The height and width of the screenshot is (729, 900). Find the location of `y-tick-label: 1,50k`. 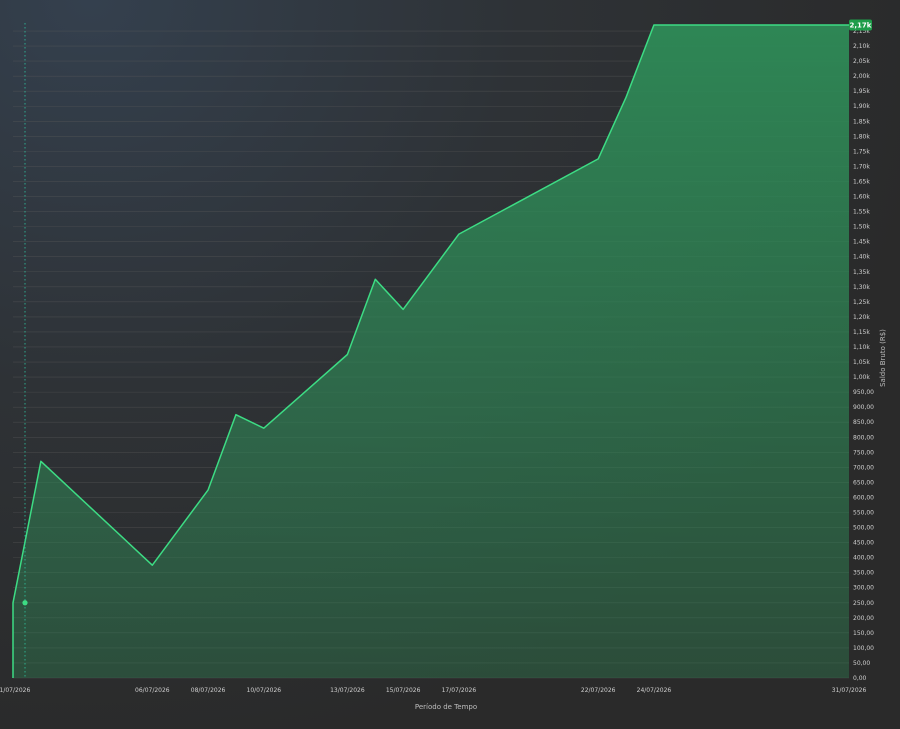

y-tick-label: 1,50k is located at coordinates (861, 227).